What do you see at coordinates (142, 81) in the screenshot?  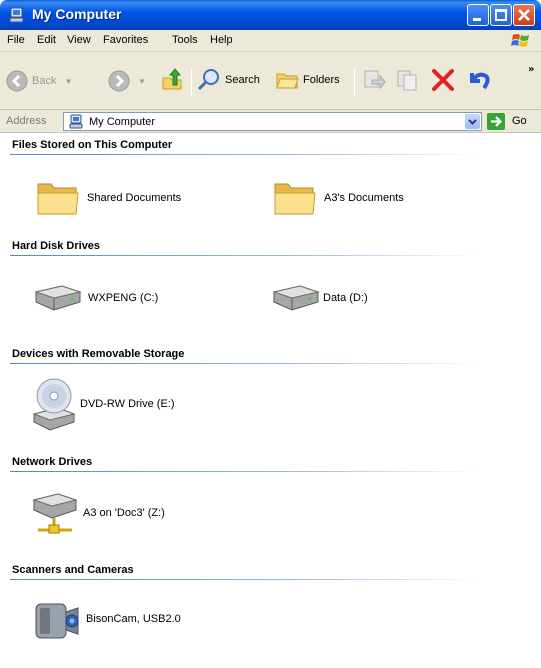 I see `forward-dropdown-icon: ▼` at bounding box center [142, 81].